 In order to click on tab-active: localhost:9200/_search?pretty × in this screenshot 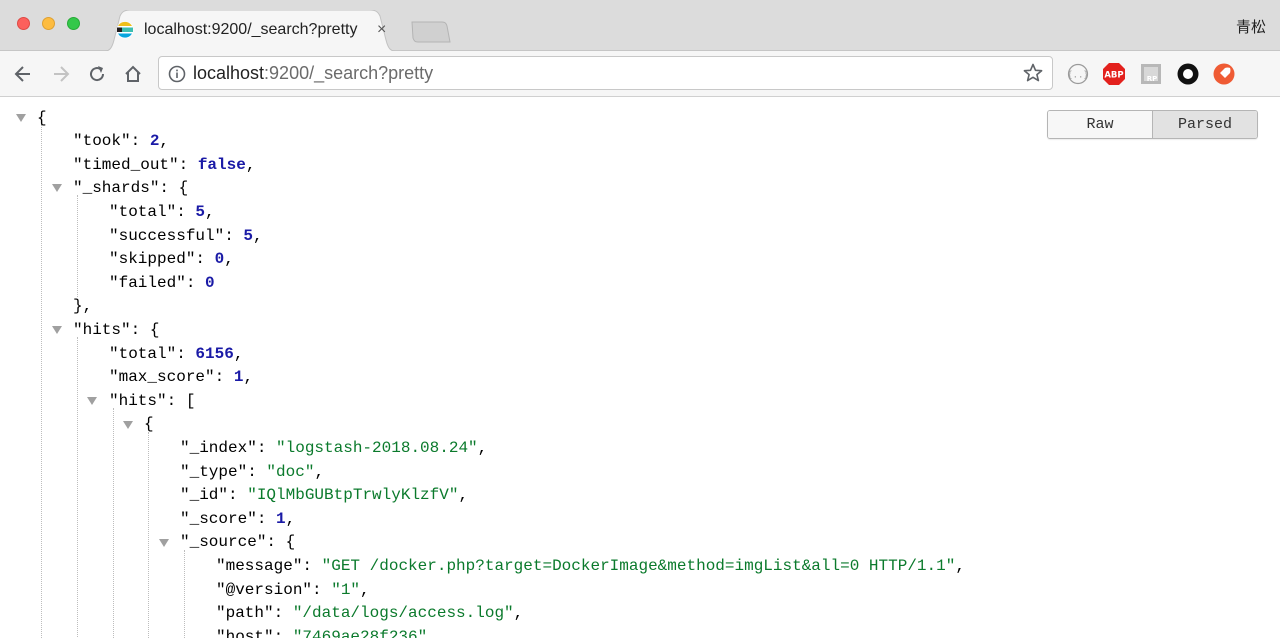, I will do `click(250, 31)`.